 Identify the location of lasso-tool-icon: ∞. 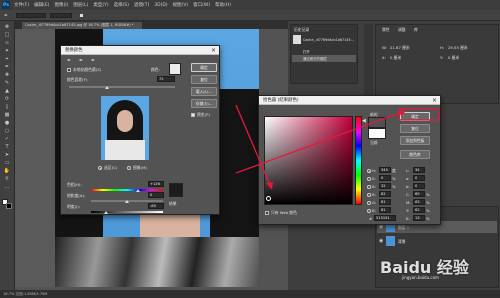
(7, 43).